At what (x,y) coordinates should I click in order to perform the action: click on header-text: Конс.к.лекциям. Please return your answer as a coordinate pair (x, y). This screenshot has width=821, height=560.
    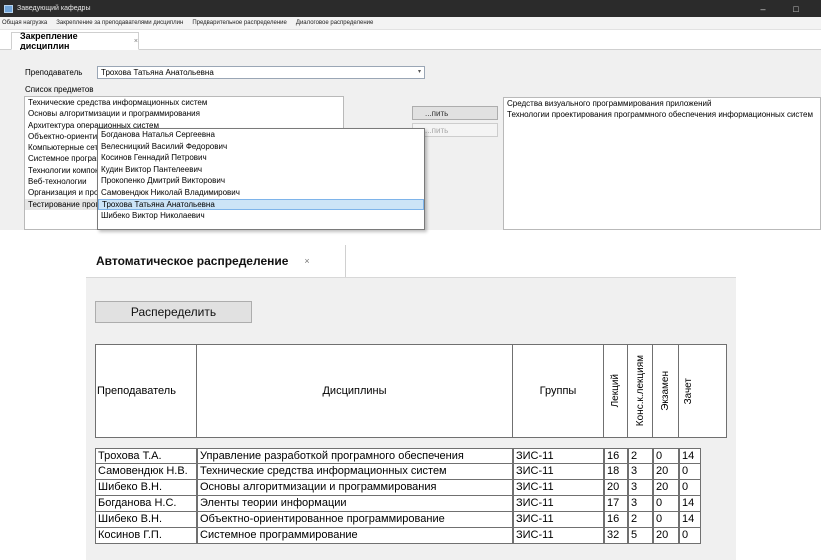
    Looking at the image, I should click on (640, 391).